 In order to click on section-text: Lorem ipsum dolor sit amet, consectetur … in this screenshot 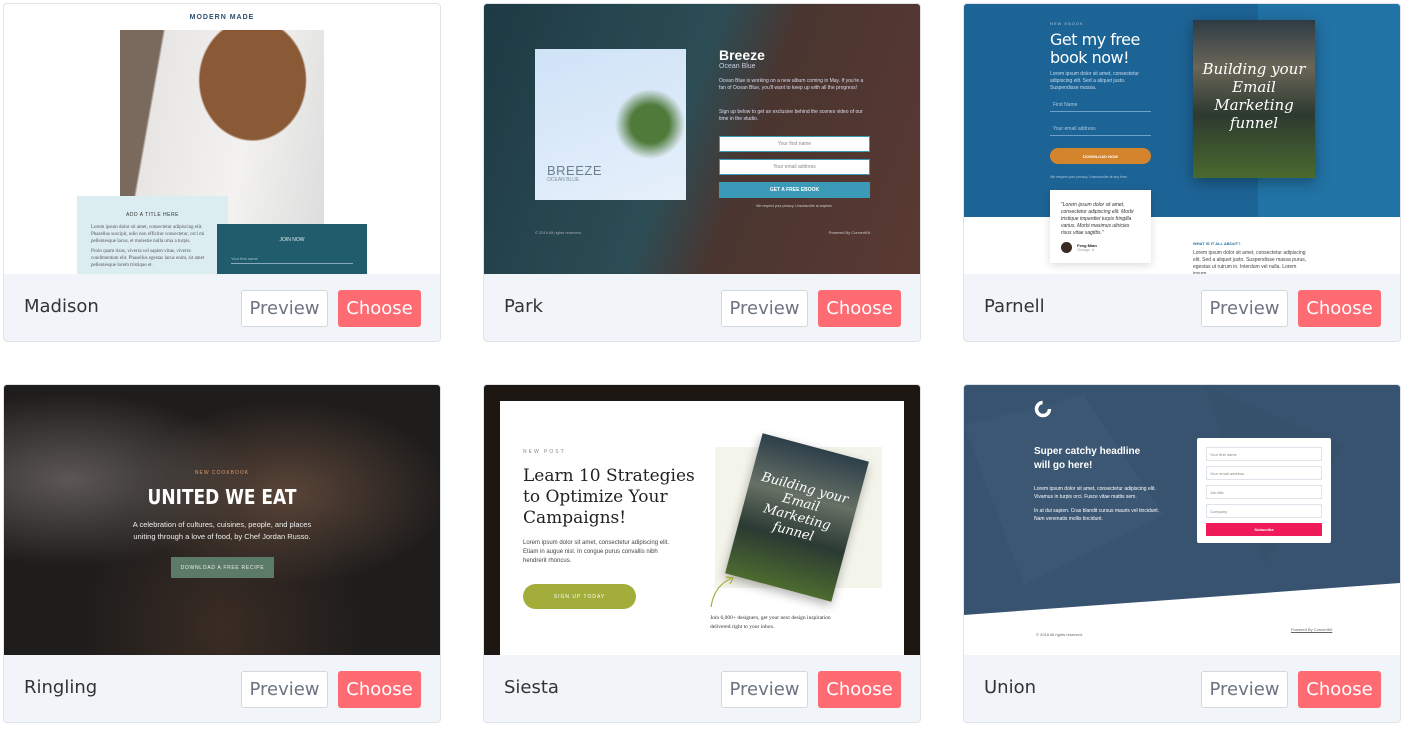, I will do `click(1250, 262)`.